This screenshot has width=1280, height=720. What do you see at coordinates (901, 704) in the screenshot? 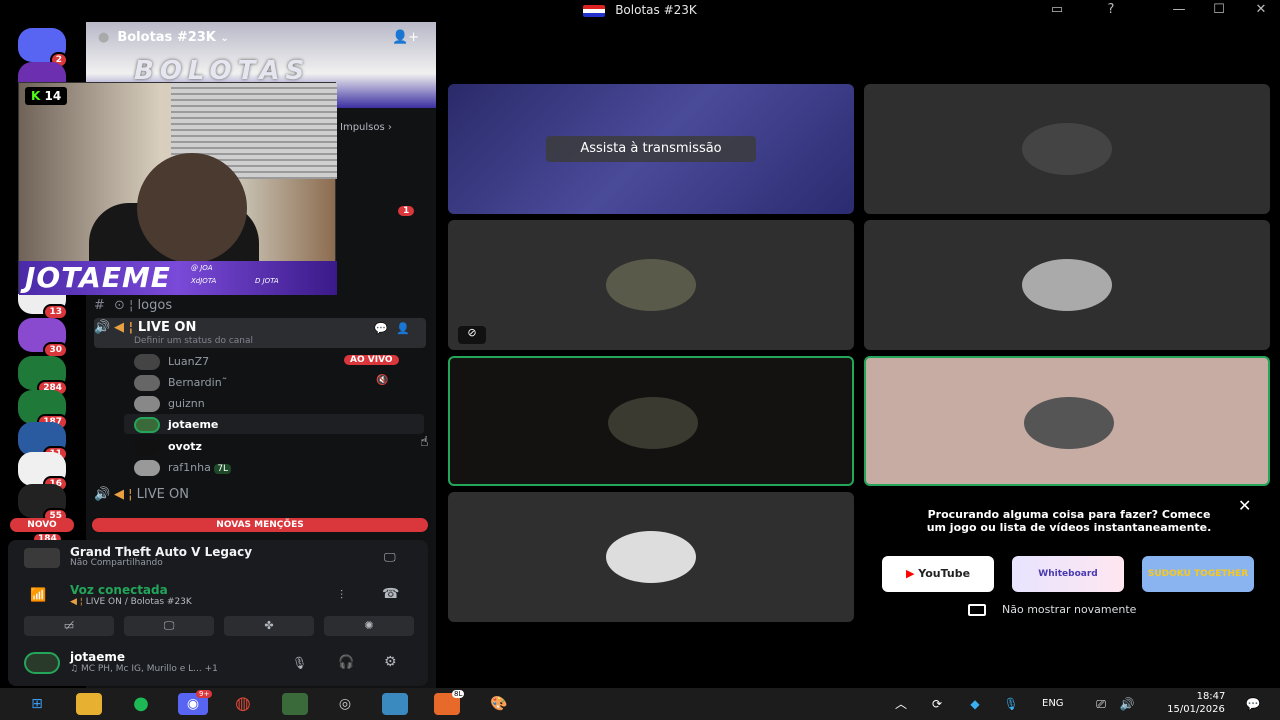
I see `tray-overflow-icon: ︿` at bounding box center [901, 704].